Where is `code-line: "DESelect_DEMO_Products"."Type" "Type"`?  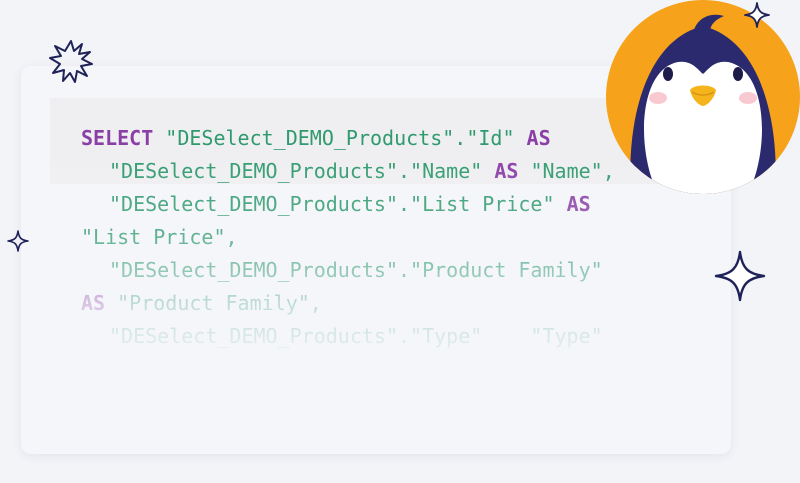 code-line: "DESelect_DEMO_Products"."Type" "Type" is located at coordinates (348, 336).